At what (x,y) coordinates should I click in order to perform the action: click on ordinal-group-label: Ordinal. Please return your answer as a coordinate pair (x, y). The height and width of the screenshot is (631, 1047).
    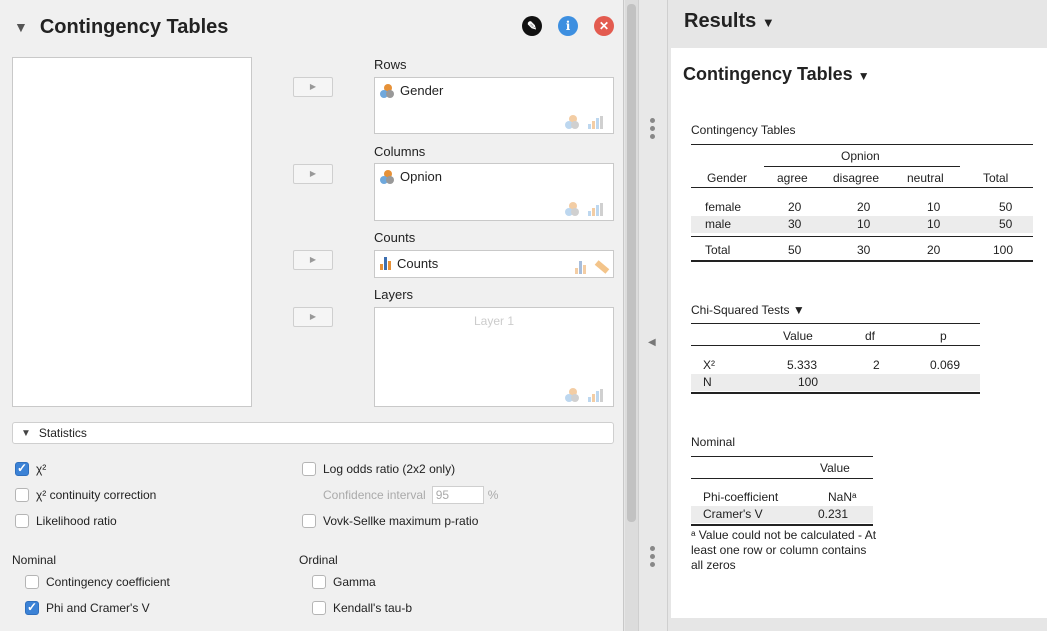
    Looking at the image, I should click on (318, 560).